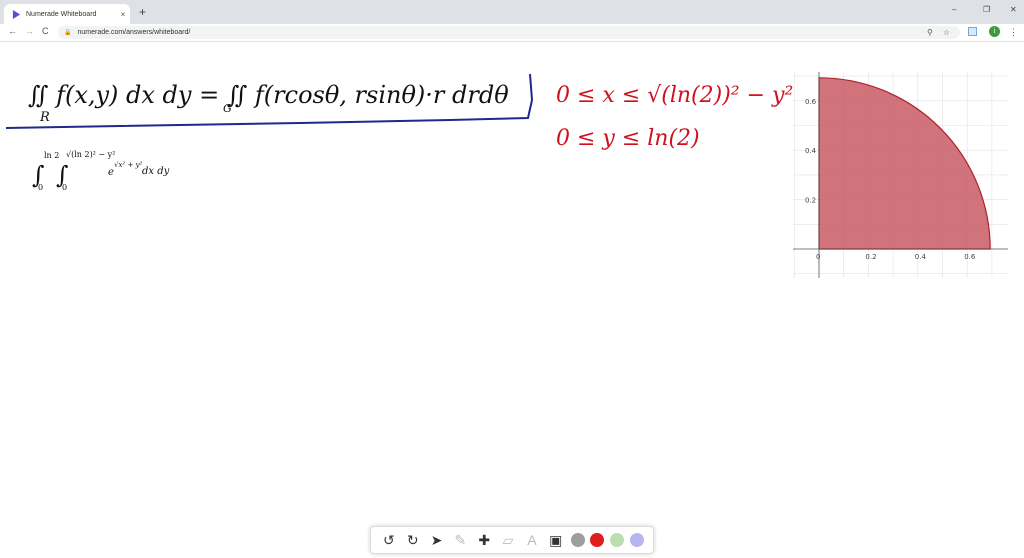 This screenshot has width=1024, height=558. Describe the element at coordinates (617, 540) in the screenshot. I see `color-swatch-green` at that location.